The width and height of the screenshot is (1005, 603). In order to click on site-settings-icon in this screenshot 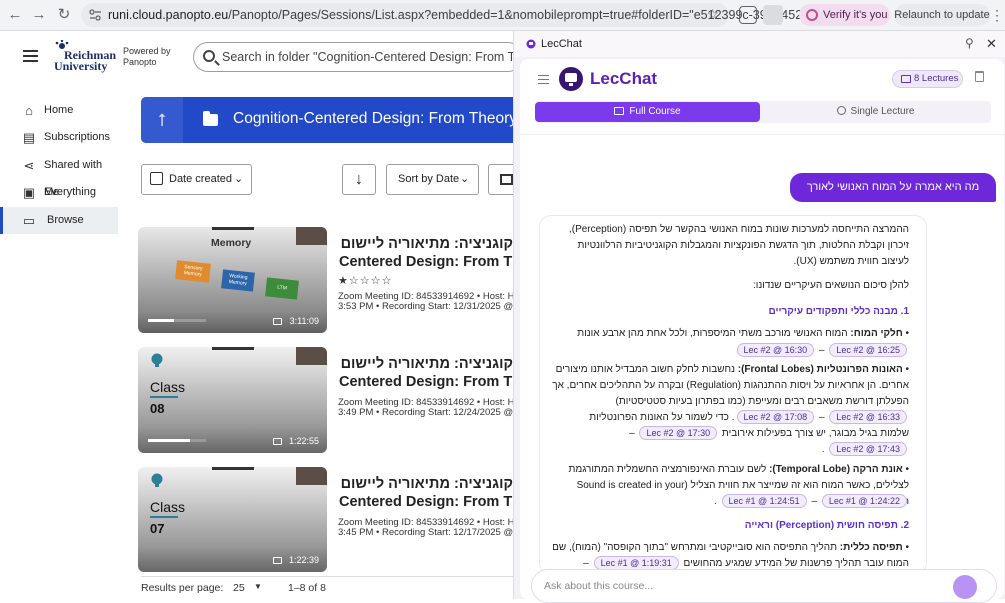, I will do `click(95, 15)`.